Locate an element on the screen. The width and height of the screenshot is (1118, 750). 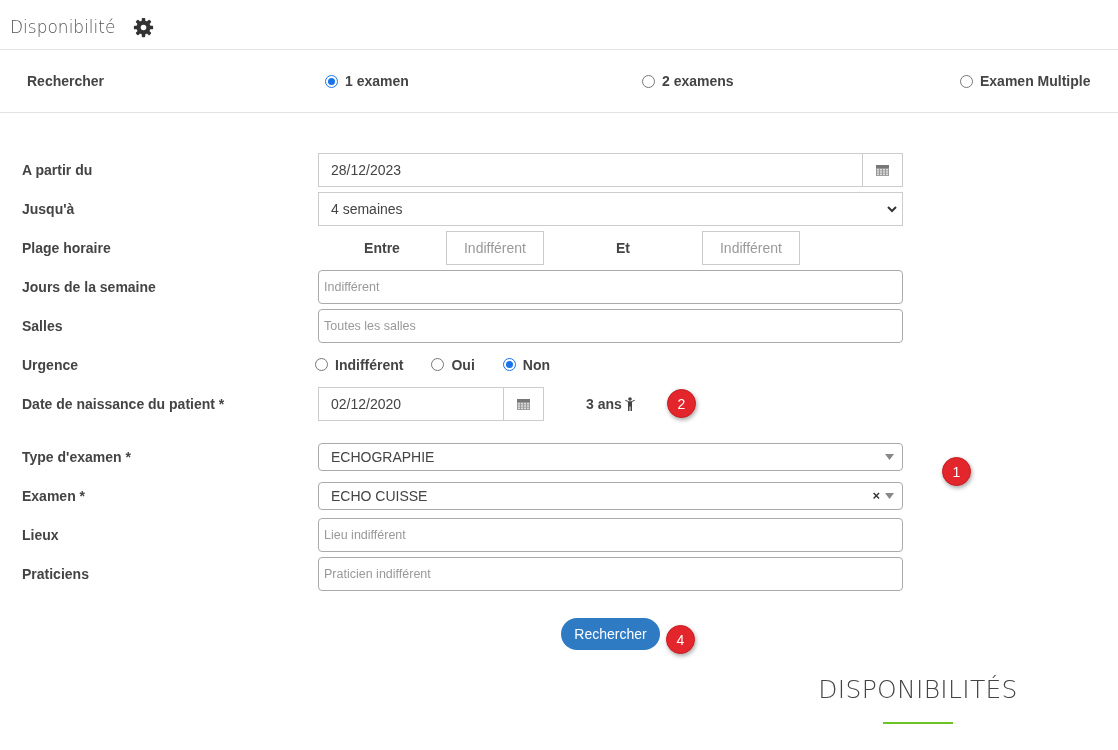
date-field: 02/12/2020 is located at coordinates (431, 403).